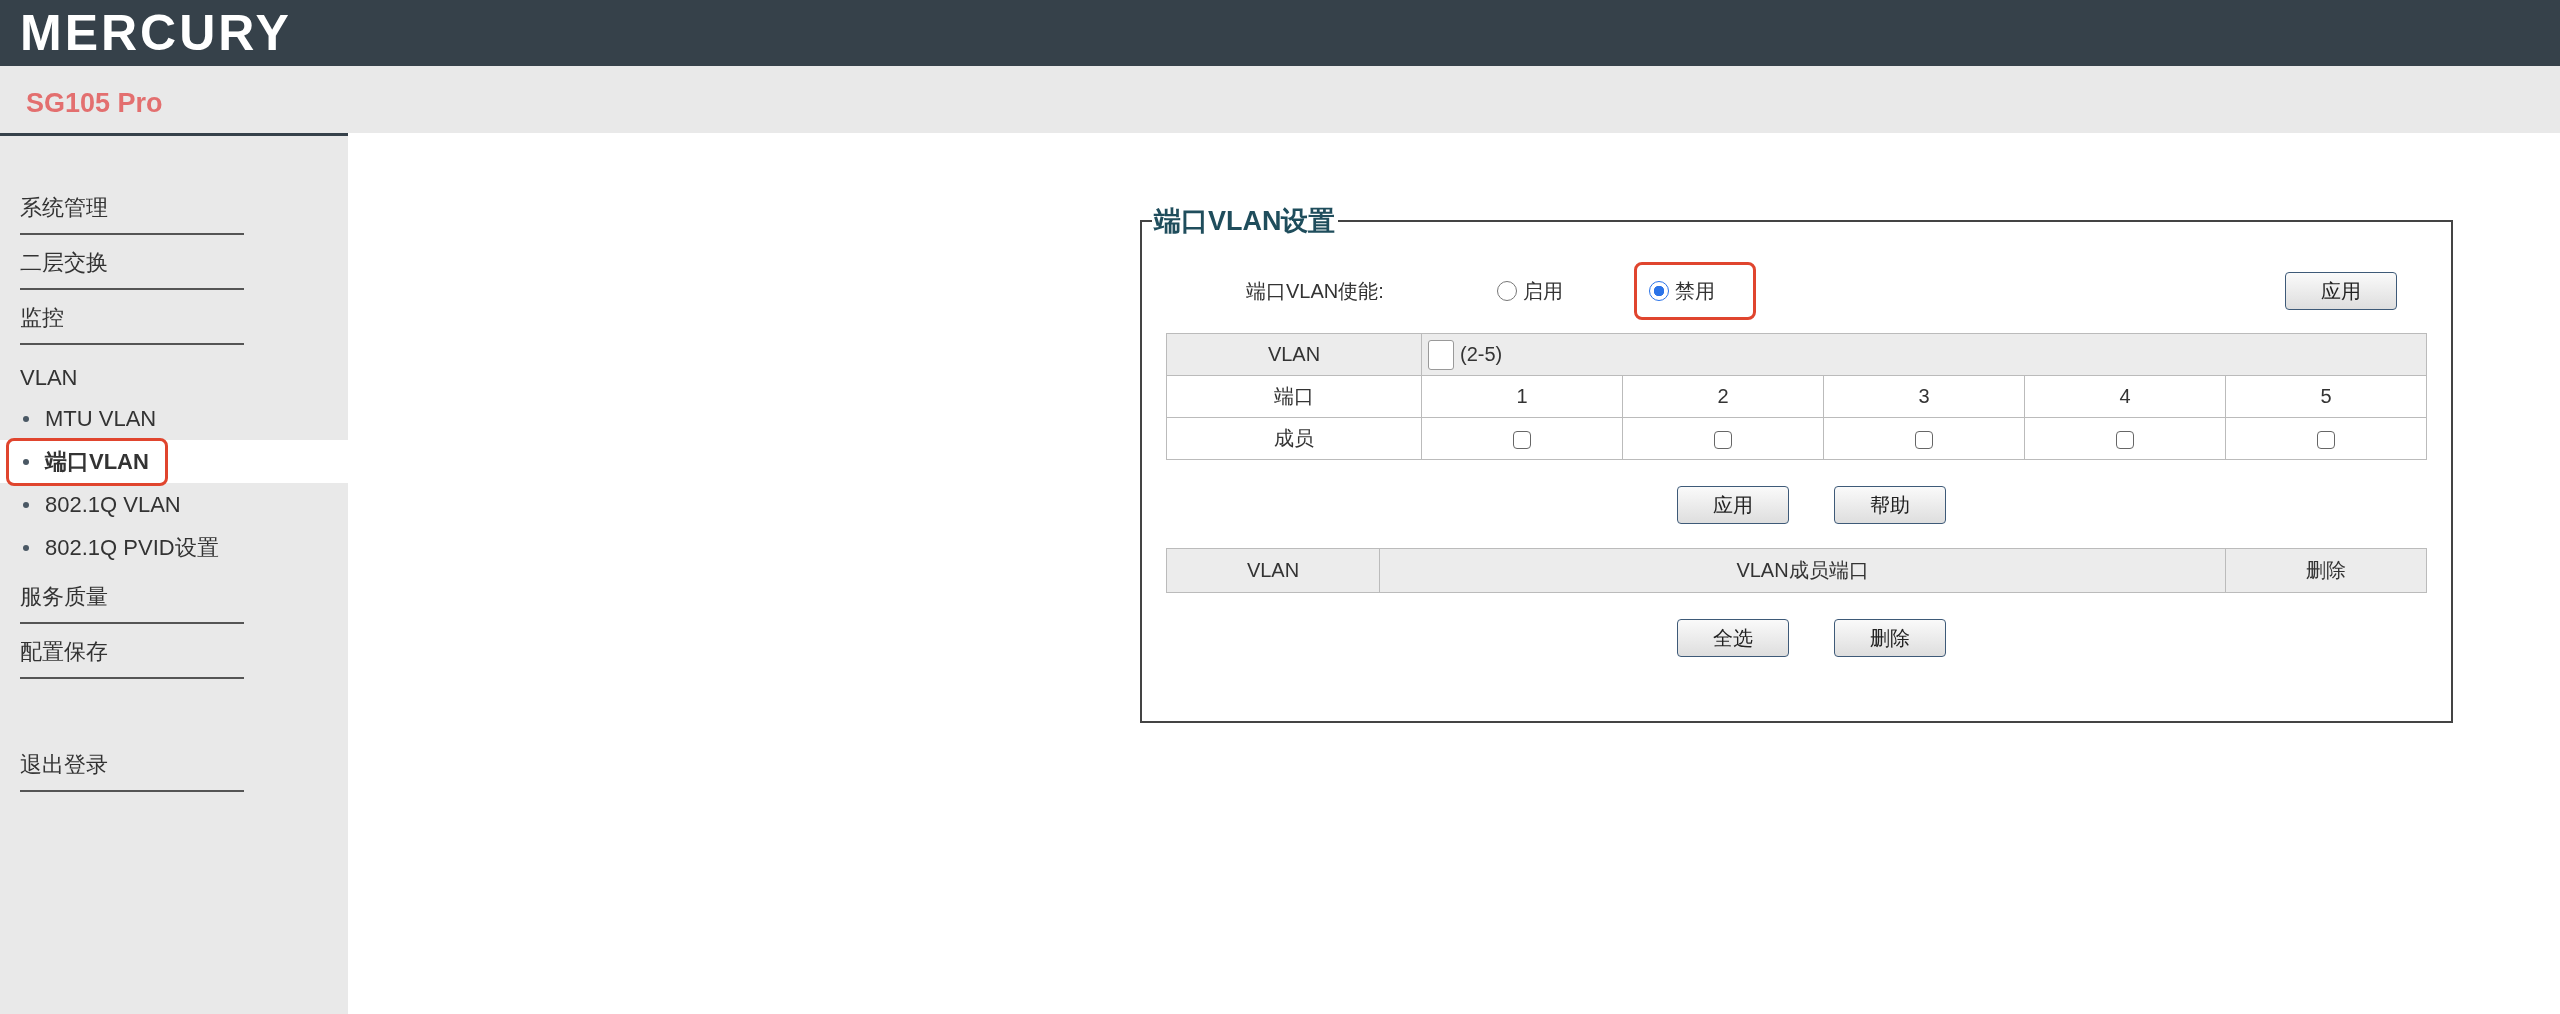 The image size is (2560, 1014). Describe the element at coordinates (132, 547) in the screenshot. I see `submenu-label: 802.1Q PVID设置` at that location.